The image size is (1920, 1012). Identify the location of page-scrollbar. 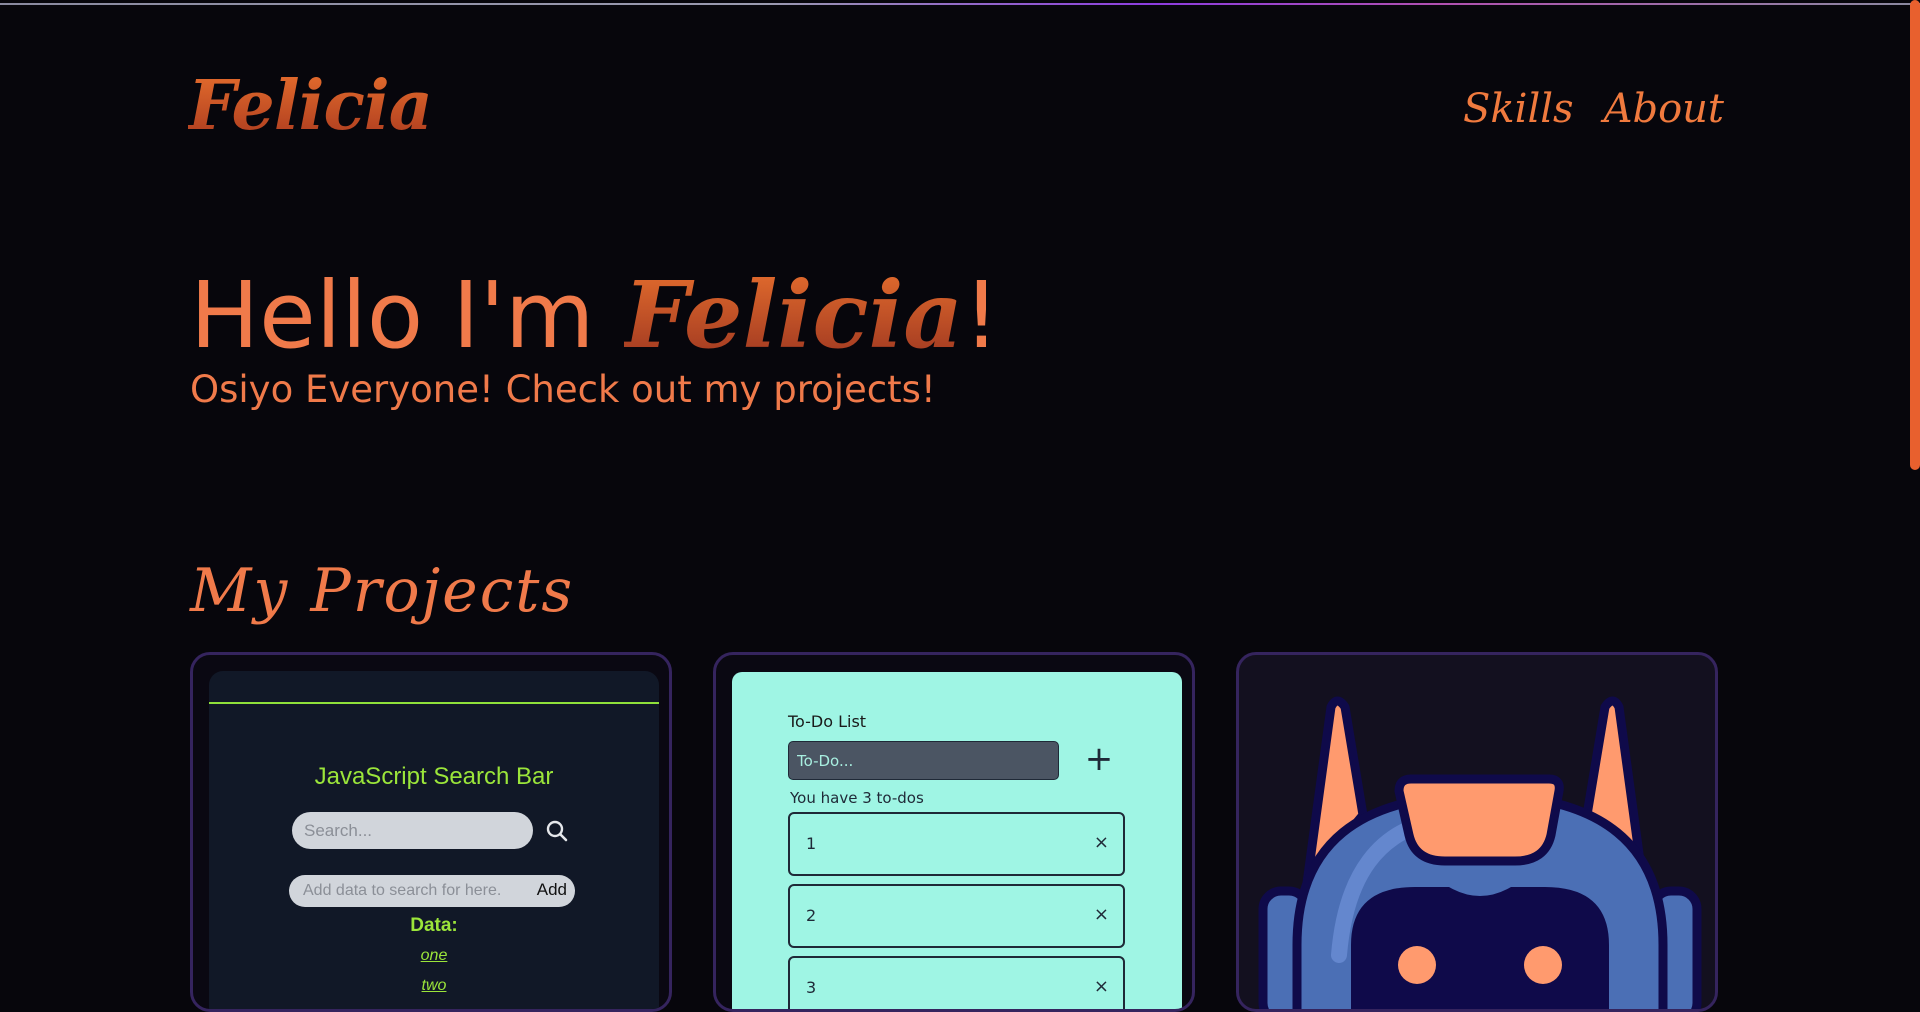
(1915, 235).